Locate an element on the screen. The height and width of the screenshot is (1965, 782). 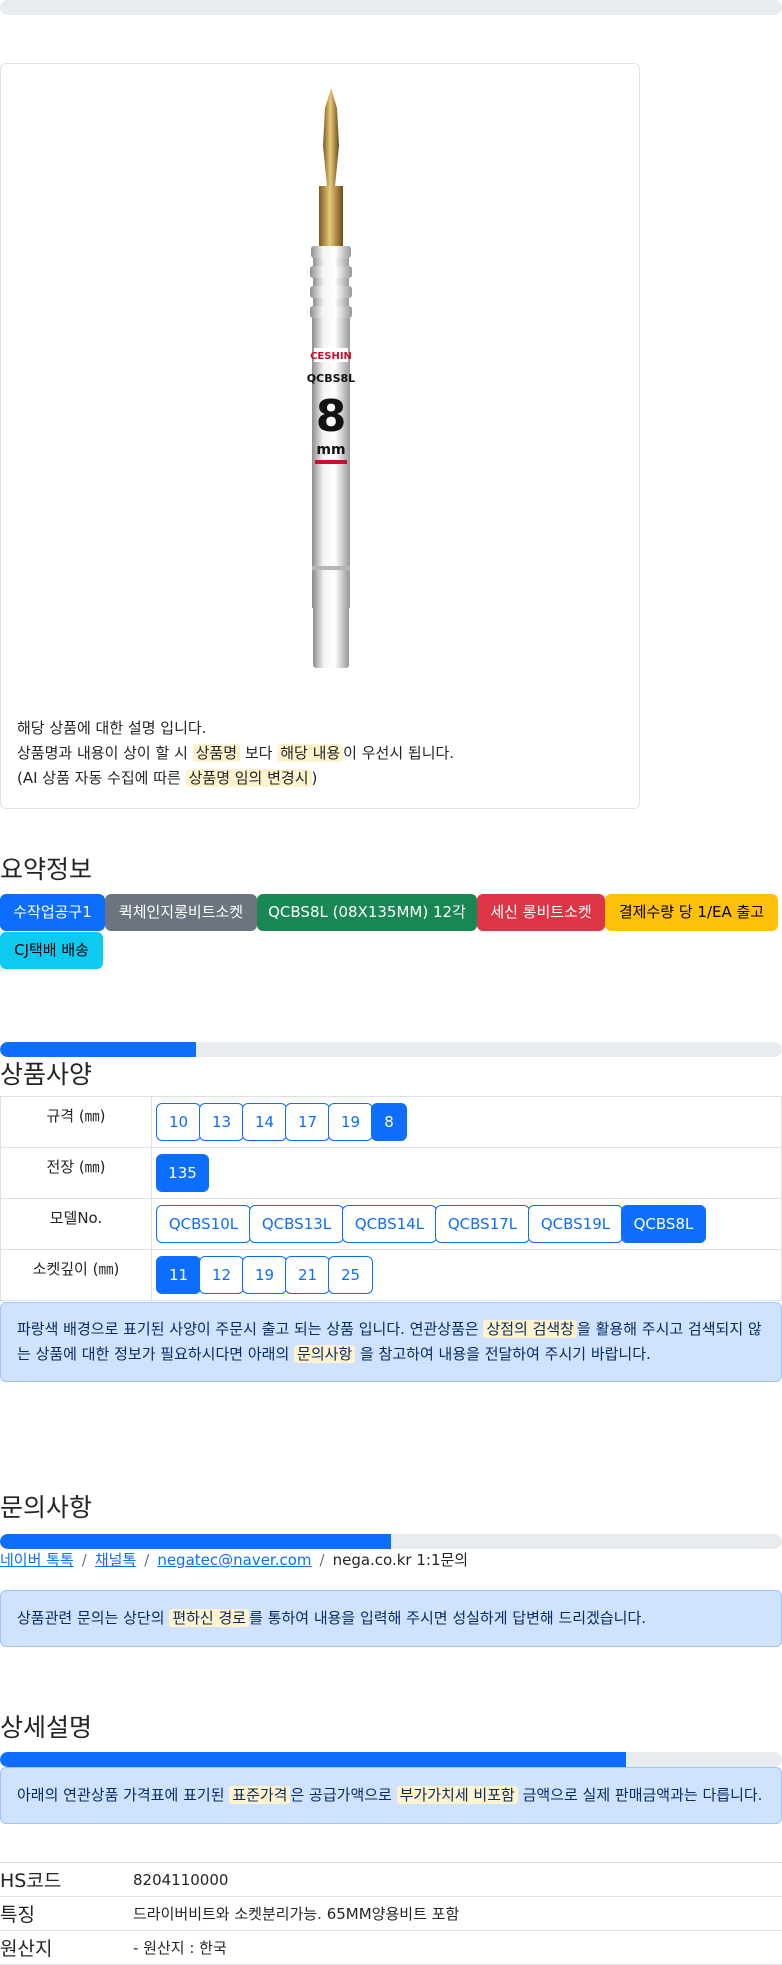
summary-title: 요약정보 is located at coordinates (46, 869).